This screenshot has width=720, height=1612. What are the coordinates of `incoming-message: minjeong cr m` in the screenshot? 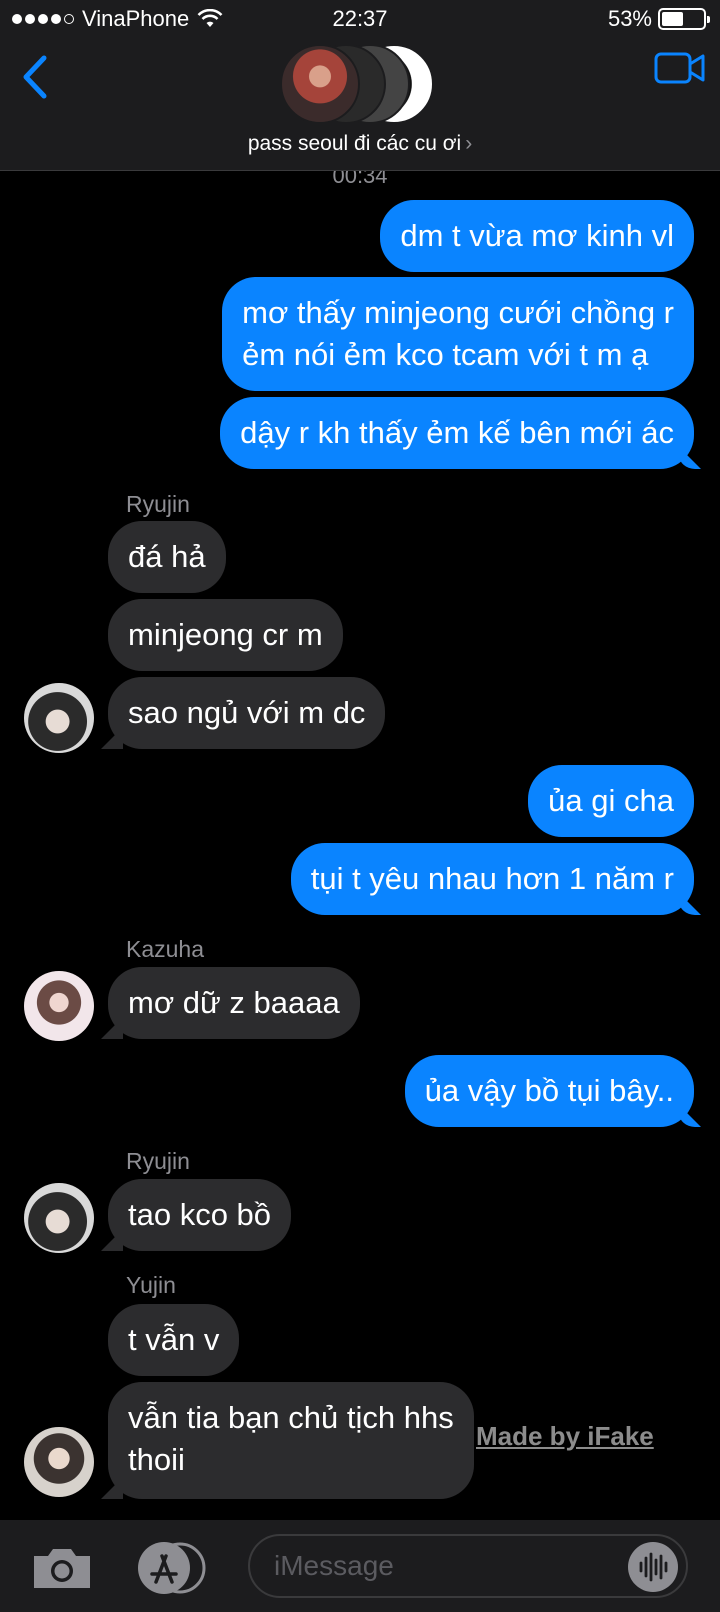 It's located at (225, 635).